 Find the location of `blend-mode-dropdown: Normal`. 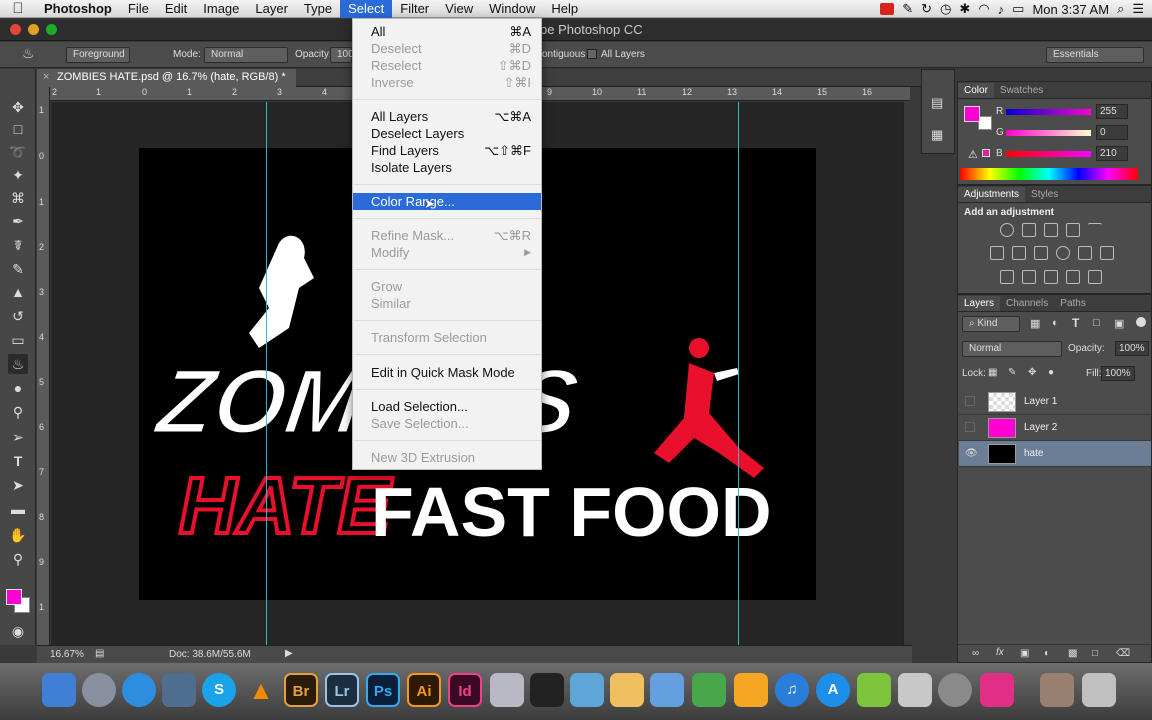

blend-mode-dropdown: Normal is located at coordinates (1012, 349).